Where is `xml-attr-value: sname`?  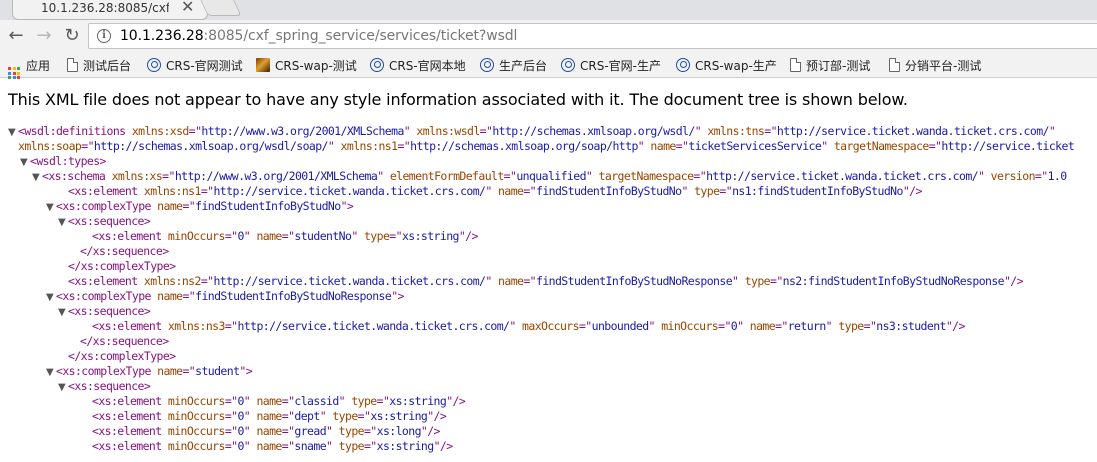 xml-attr-value: sname is located at coordinates (310, 446).